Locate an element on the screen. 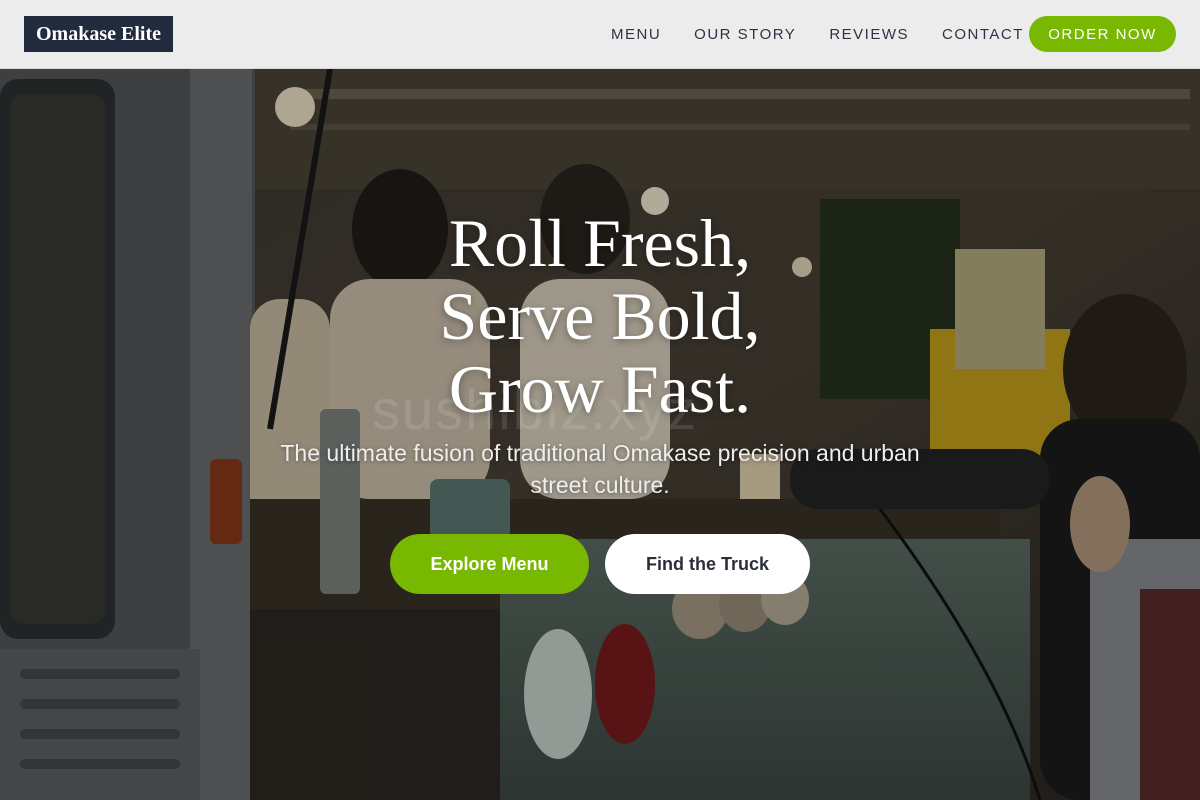 The height and width of the screenshot is (800, 1200). hero-title: Roll Fresh, Serve Bold, Grow Fast. is located at coordinates (600, 316).